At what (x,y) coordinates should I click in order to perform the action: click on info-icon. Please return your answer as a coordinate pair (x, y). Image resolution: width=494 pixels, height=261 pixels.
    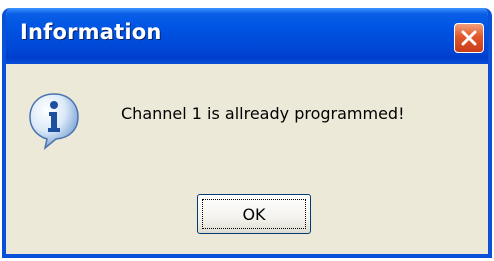
    Looking at the image, I should click on (54, 121).